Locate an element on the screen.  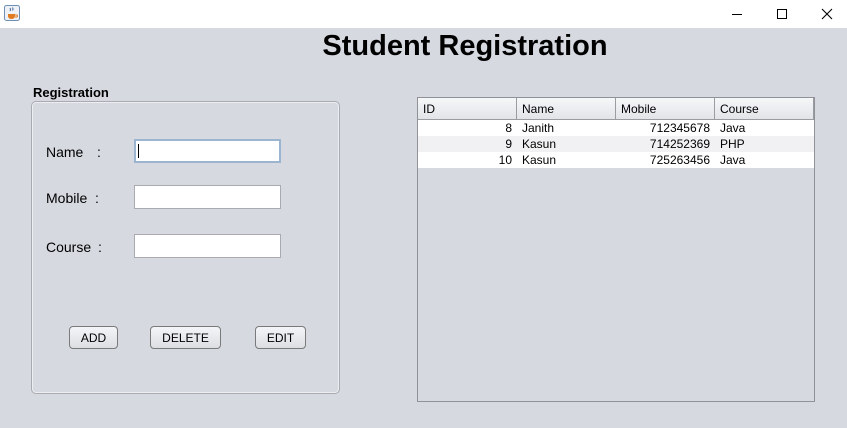
maximize-button is located at coordinates (782, 14).